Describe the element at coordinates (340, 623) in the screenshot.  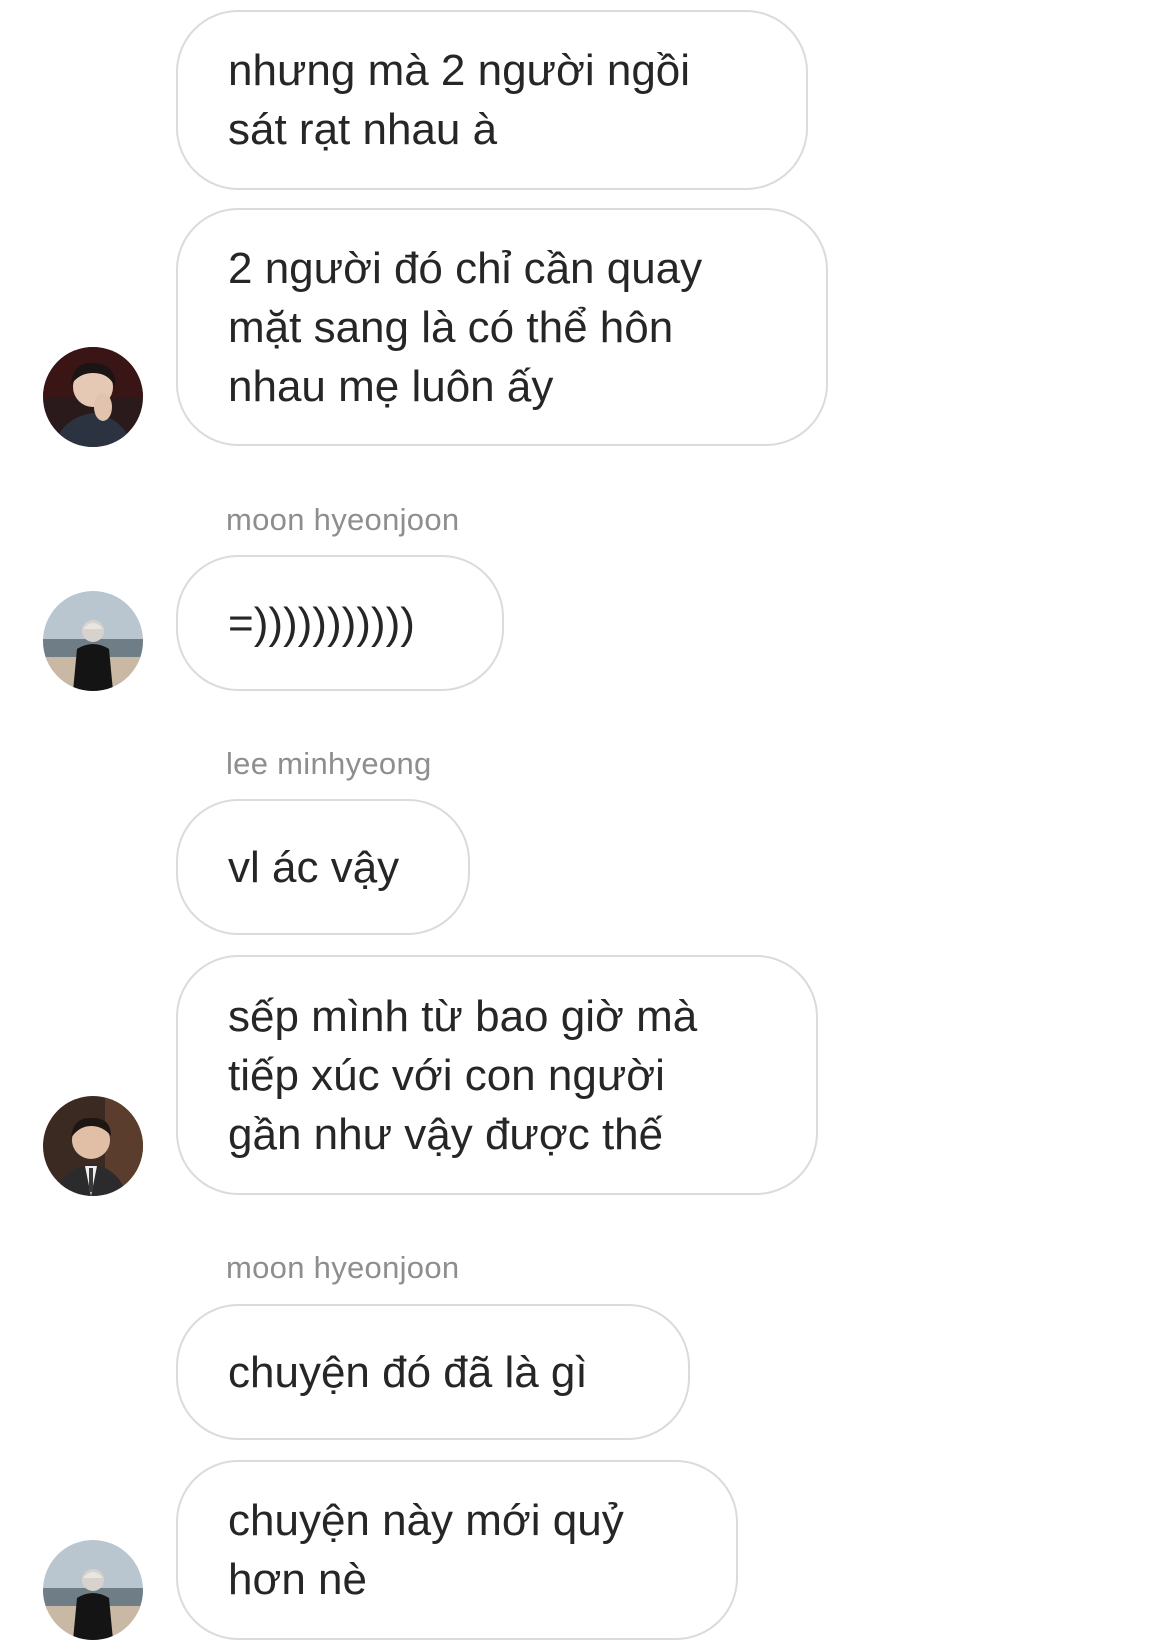
I see `message-bubble: =)))))))))))` at that location.